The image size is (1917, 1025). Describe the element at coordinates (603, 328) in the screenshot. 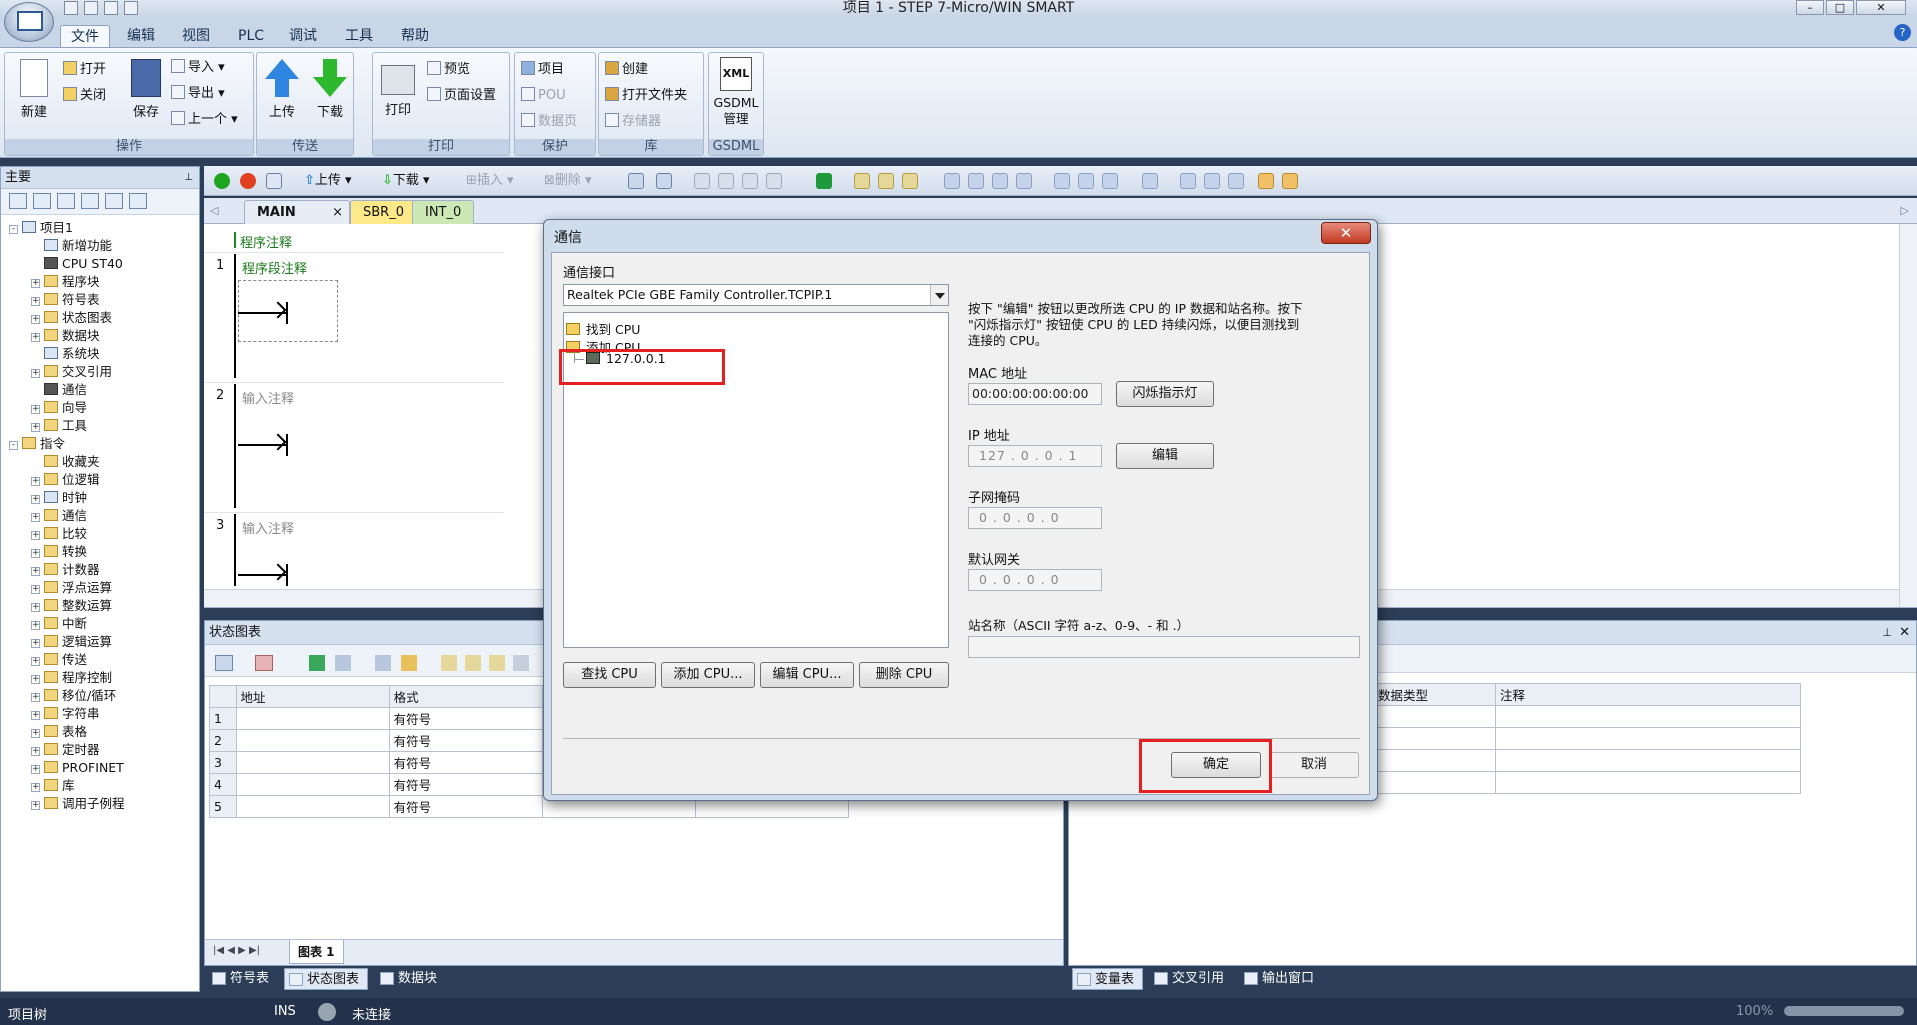

I see `tree-found-cpu: 找到 CPU` at that location.